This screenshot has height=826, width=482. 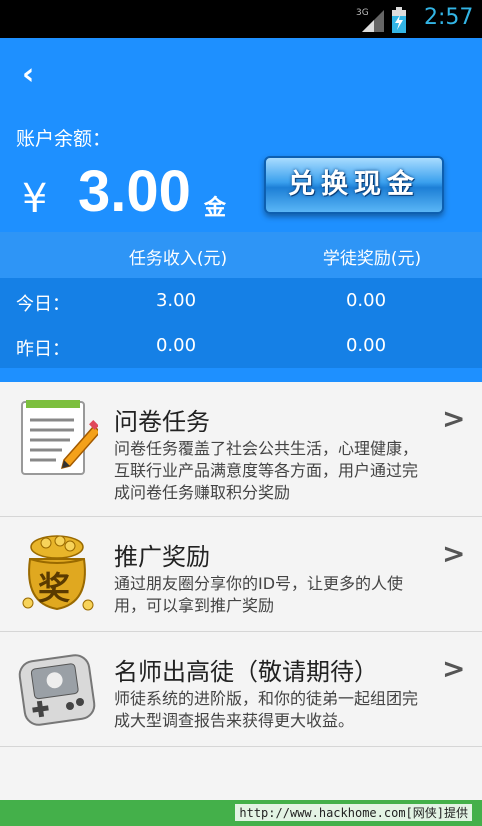 What do you see at coordinates (366, 345) in the screenshot?
I see `yesterday-apprentice-reward: 0.00` at bounding box center [366, 345].